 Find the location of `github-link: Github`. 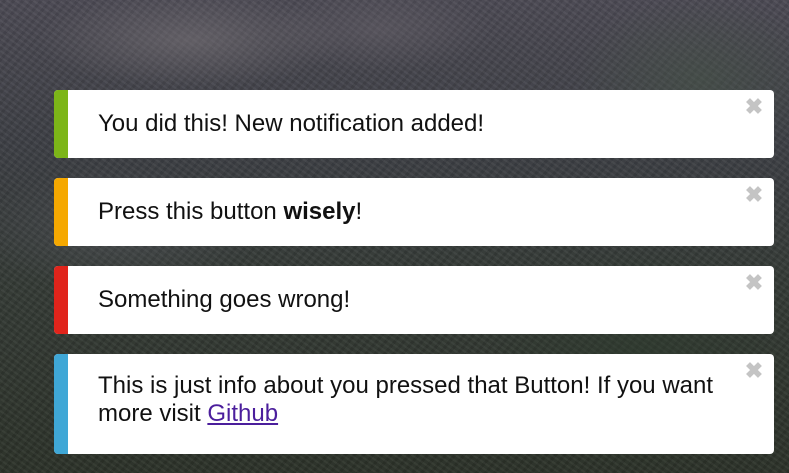

github-link: Github is located at coordinates (242, 413).